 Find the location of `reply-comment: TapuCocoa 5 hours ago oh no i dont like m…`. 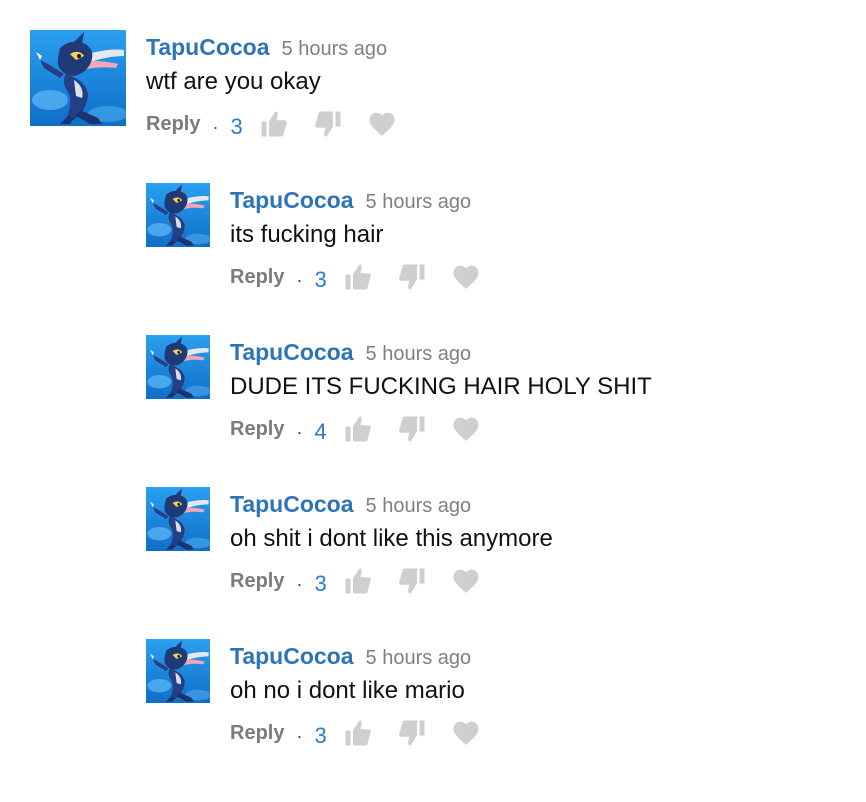

reply-comment: TapuCocoa 5 hours ago oh no i dont like m… is located at coordinates (496, 694).